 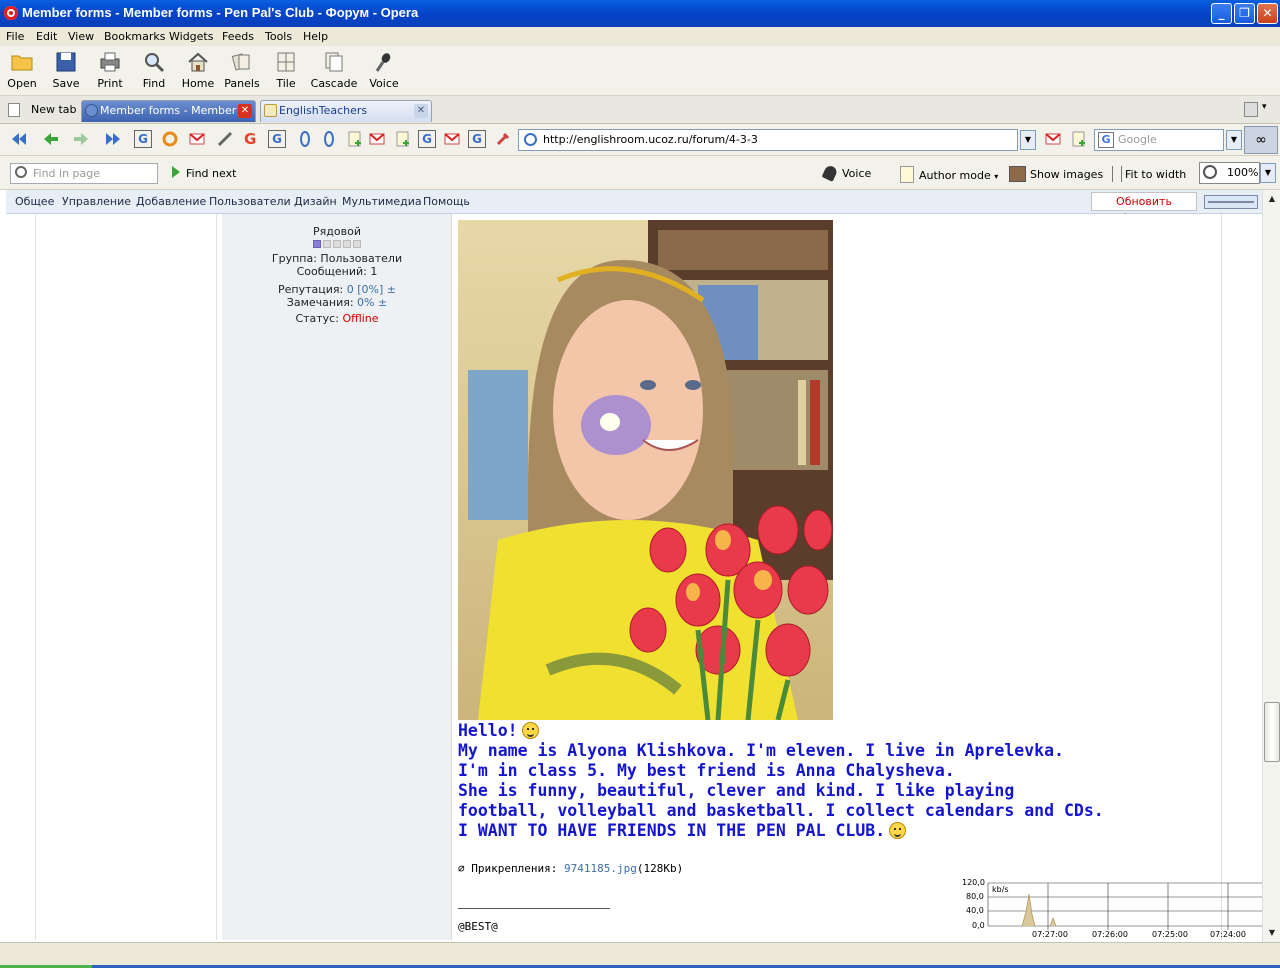 I want to click on find-button: Find, so click(x=154, y=70).